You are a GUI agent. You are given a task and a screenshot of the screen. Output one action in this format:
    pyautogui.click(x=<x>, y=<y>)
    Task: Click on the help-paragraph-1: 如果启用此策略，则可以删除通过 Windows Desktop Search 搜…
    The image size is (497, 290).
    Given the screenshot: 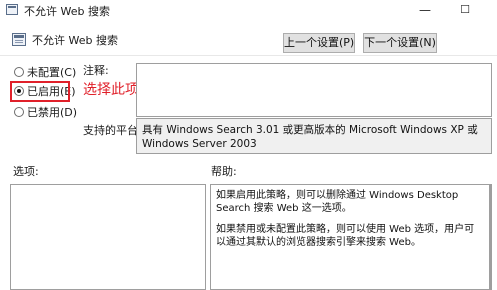 What is the action you would take?
    pyautogui.click(x=337, y=202)
    